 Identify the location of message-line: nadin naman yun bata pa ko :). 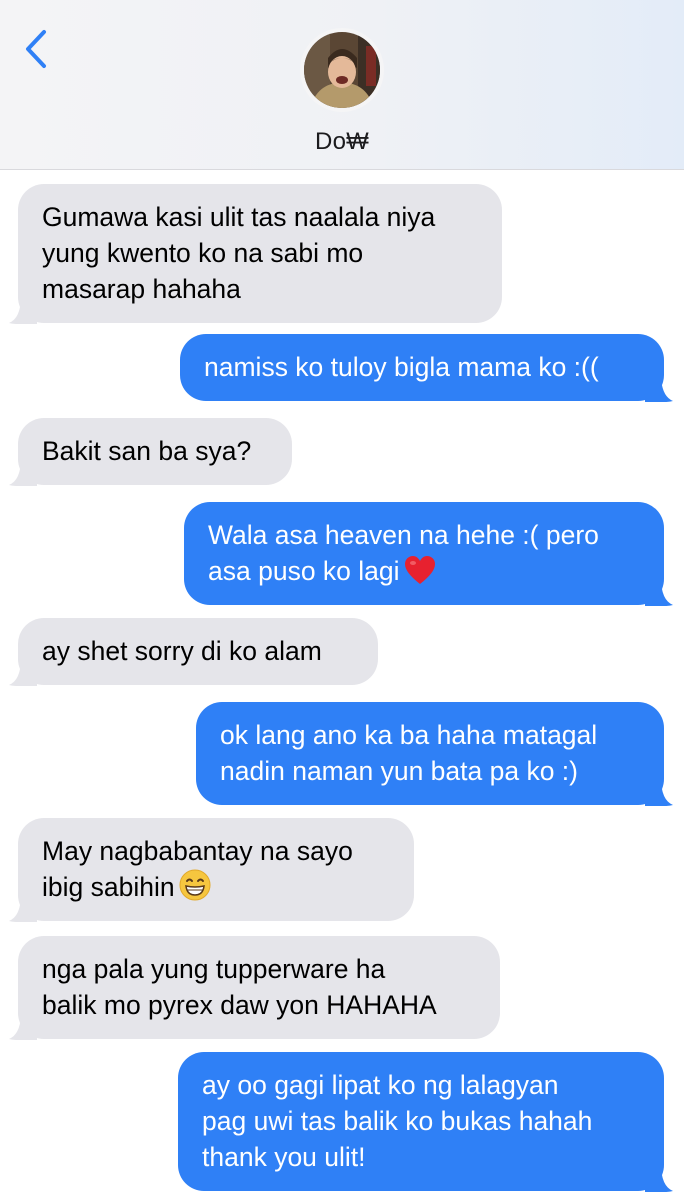
(399, 771).